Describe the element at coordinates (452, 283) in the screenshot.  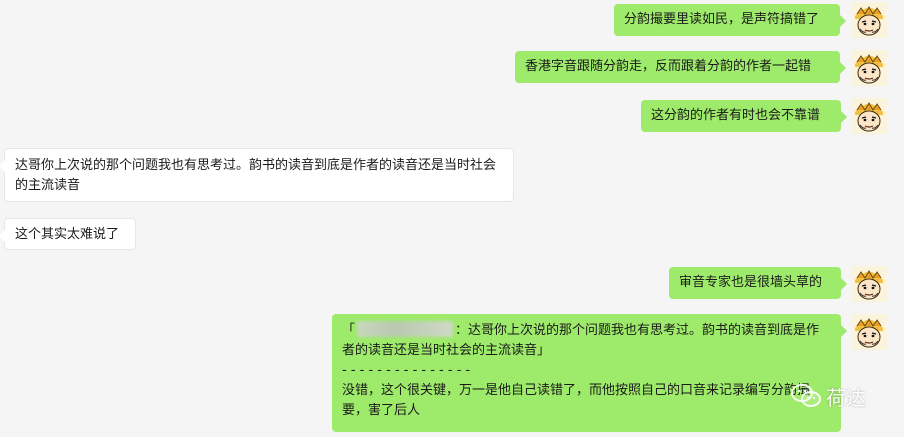
I see `message-row: 审音专家也是很墙头草的` at that location.